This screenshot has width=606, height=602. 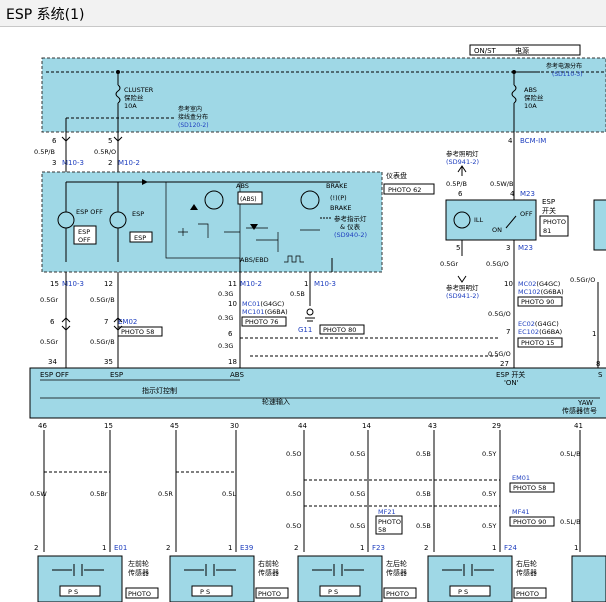 I want to click on cluster-photo: PHOTO 62, so click(x=404, y=190).